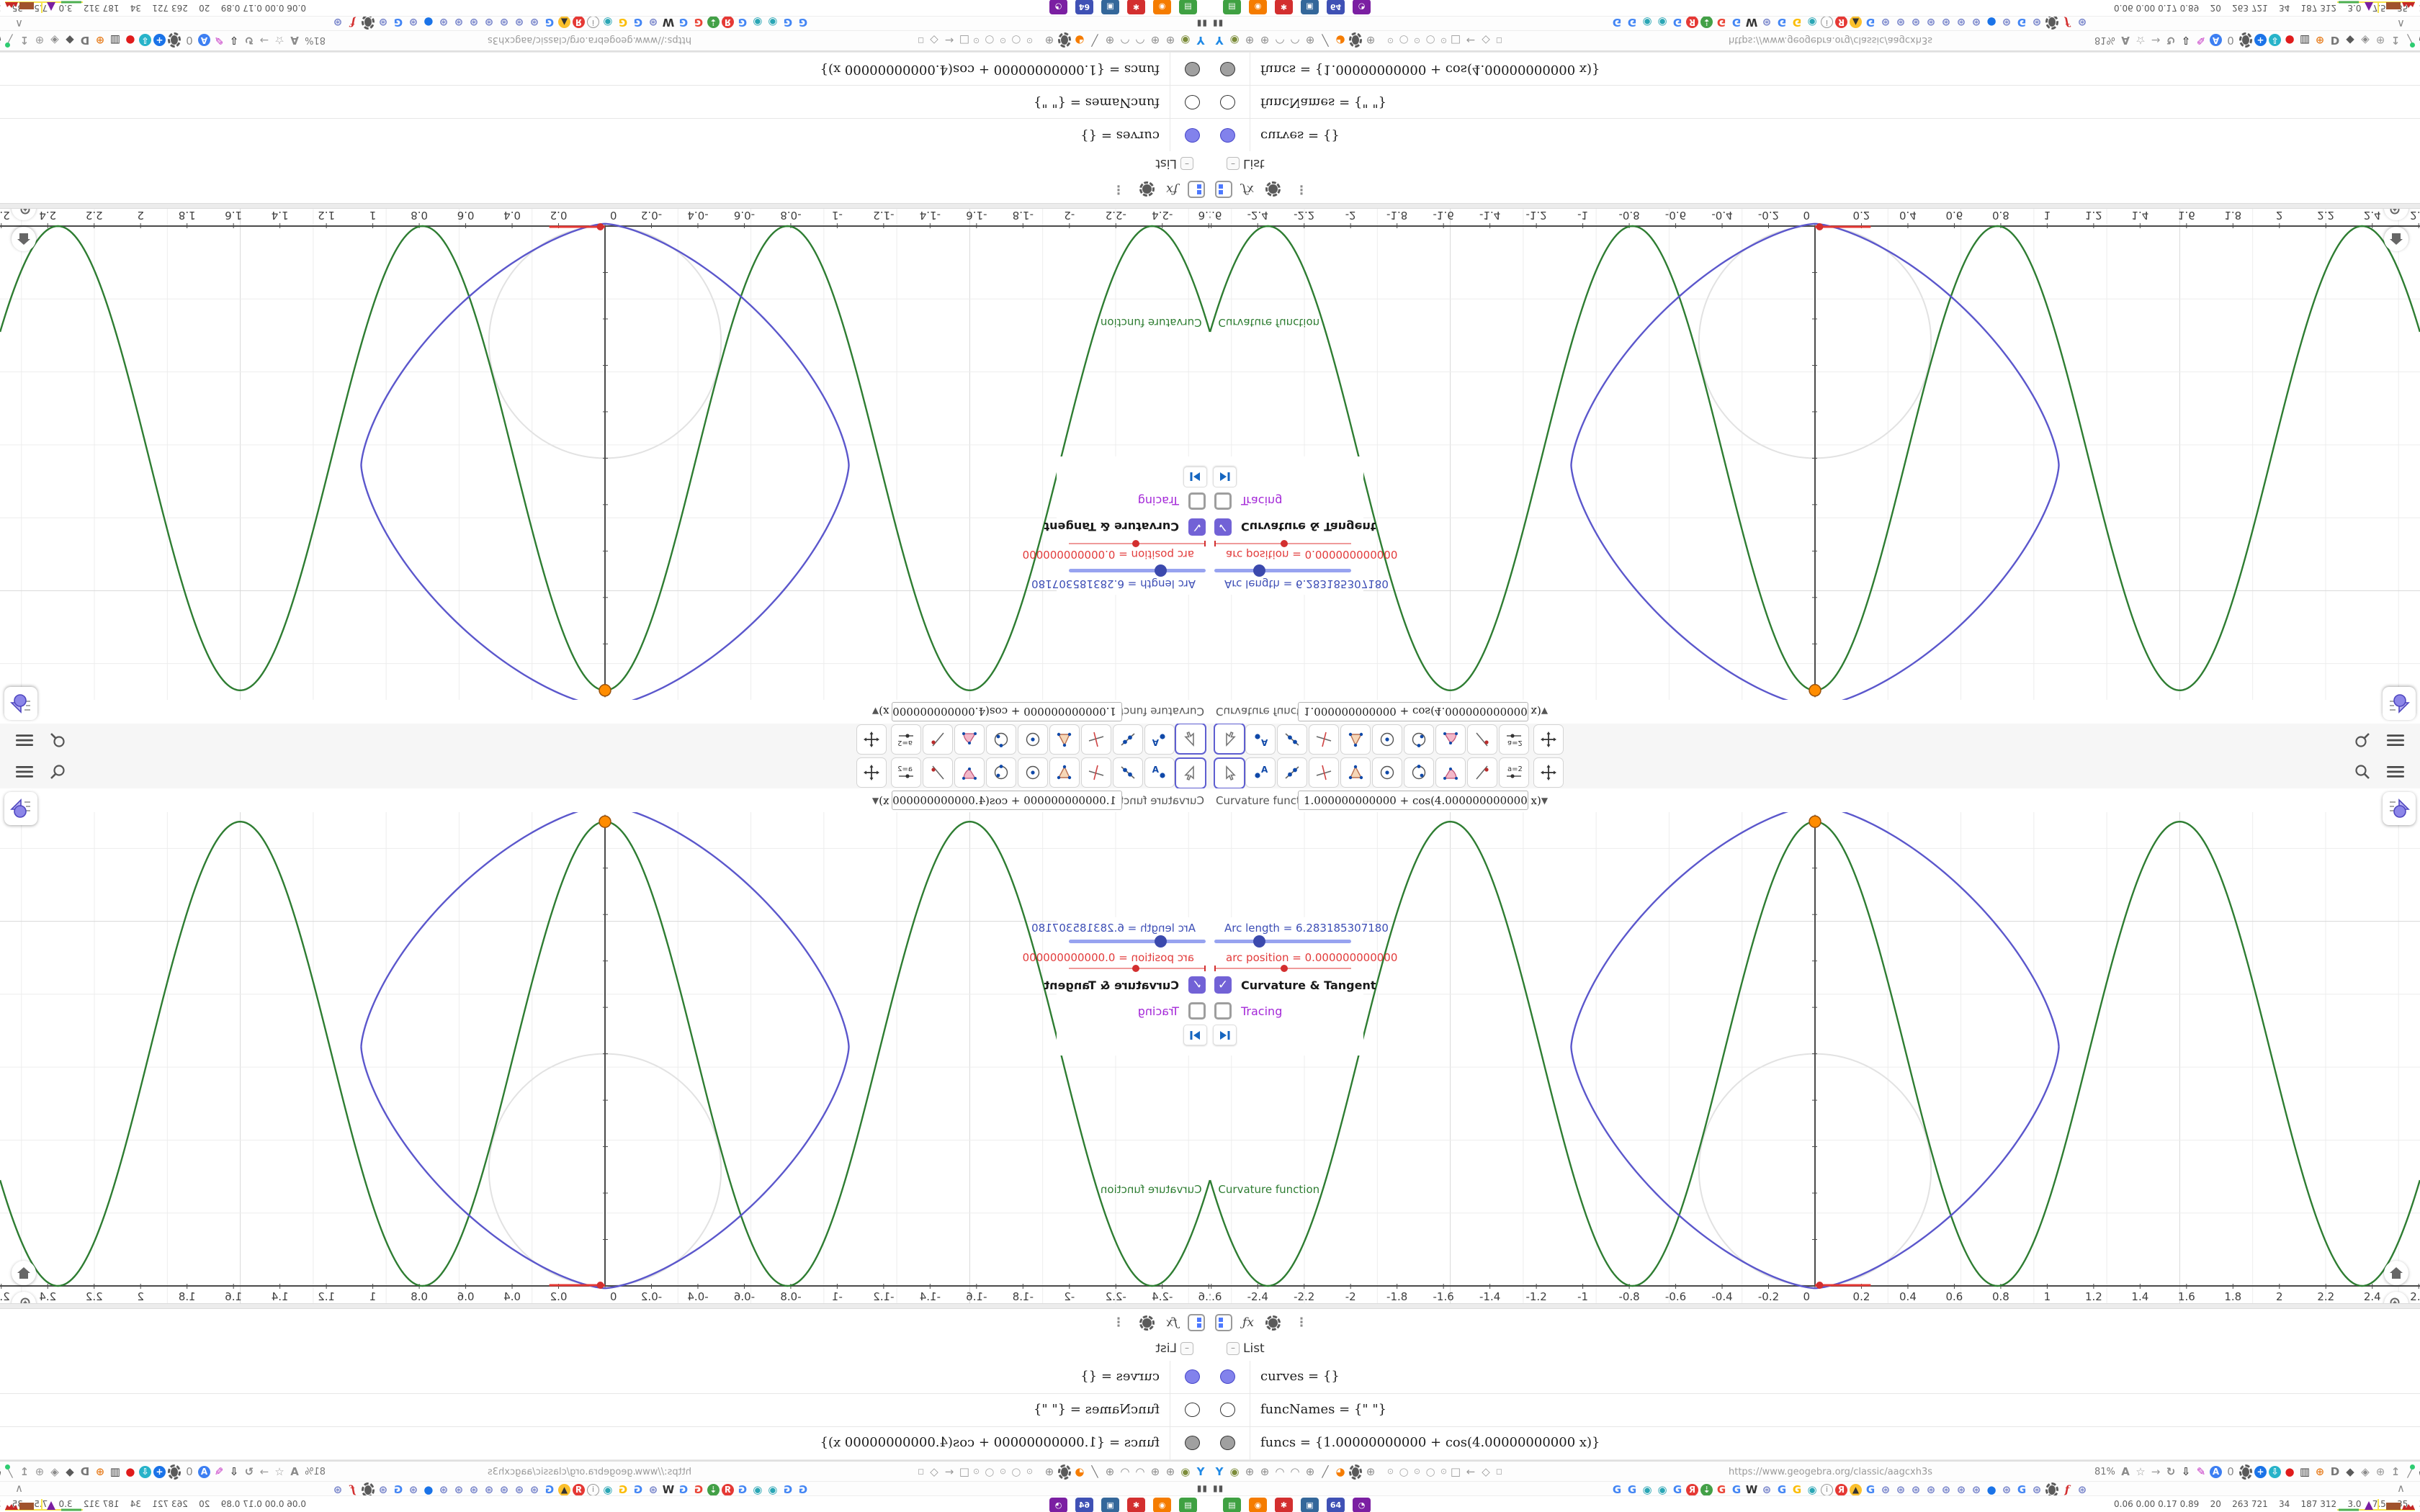  I want to click on app-icon-firefox: ◉, so click(1162, 7).